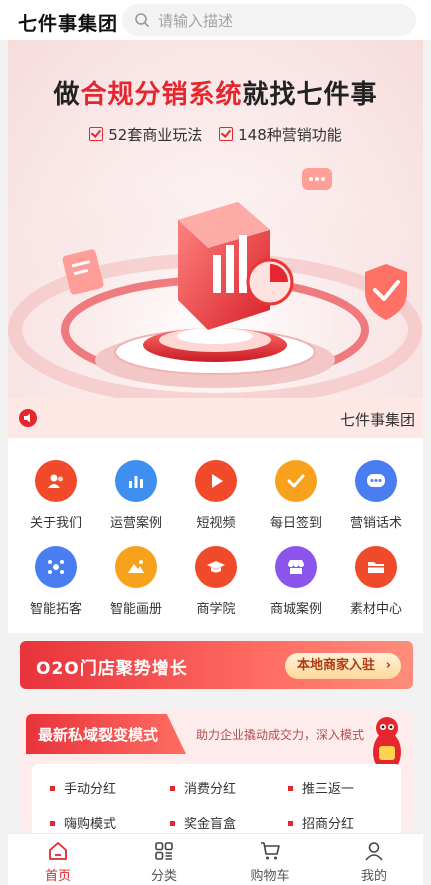  Describe the element at coordinates (216, 609) in the screenshot. I see `grid-item-label: 商学院` at that location.